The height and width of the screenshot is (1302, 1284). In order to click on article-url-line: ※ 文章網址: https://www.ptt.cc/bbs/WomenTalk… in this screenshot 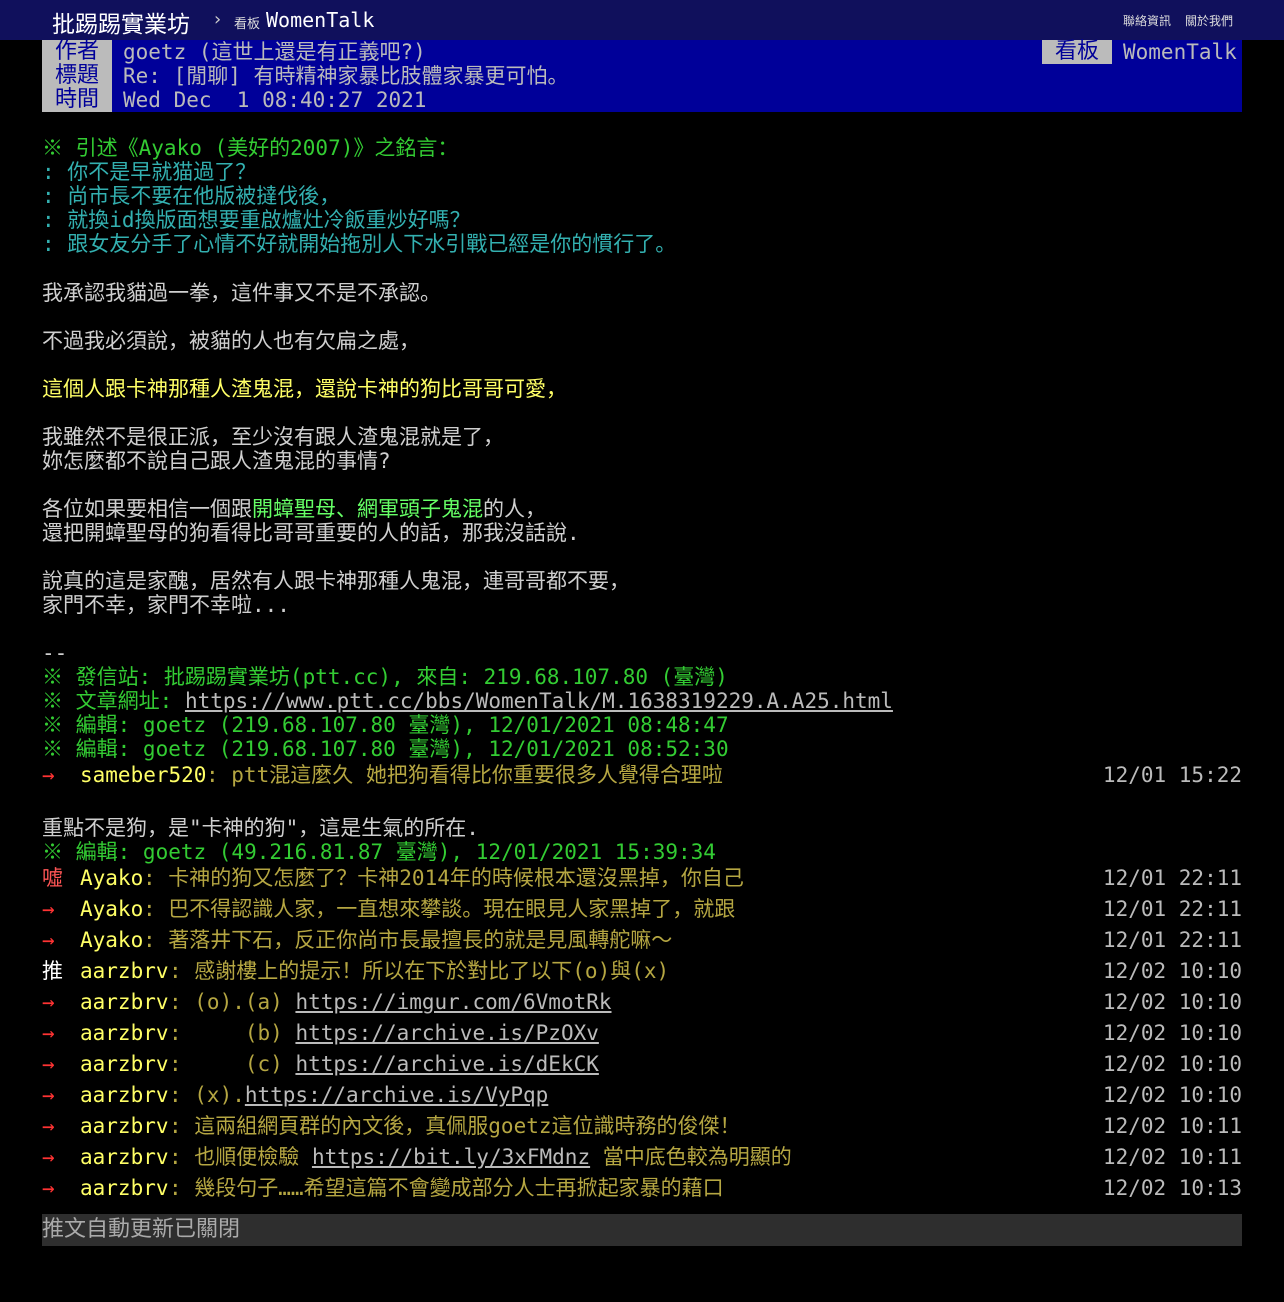, I will do `click(467, 701)`.